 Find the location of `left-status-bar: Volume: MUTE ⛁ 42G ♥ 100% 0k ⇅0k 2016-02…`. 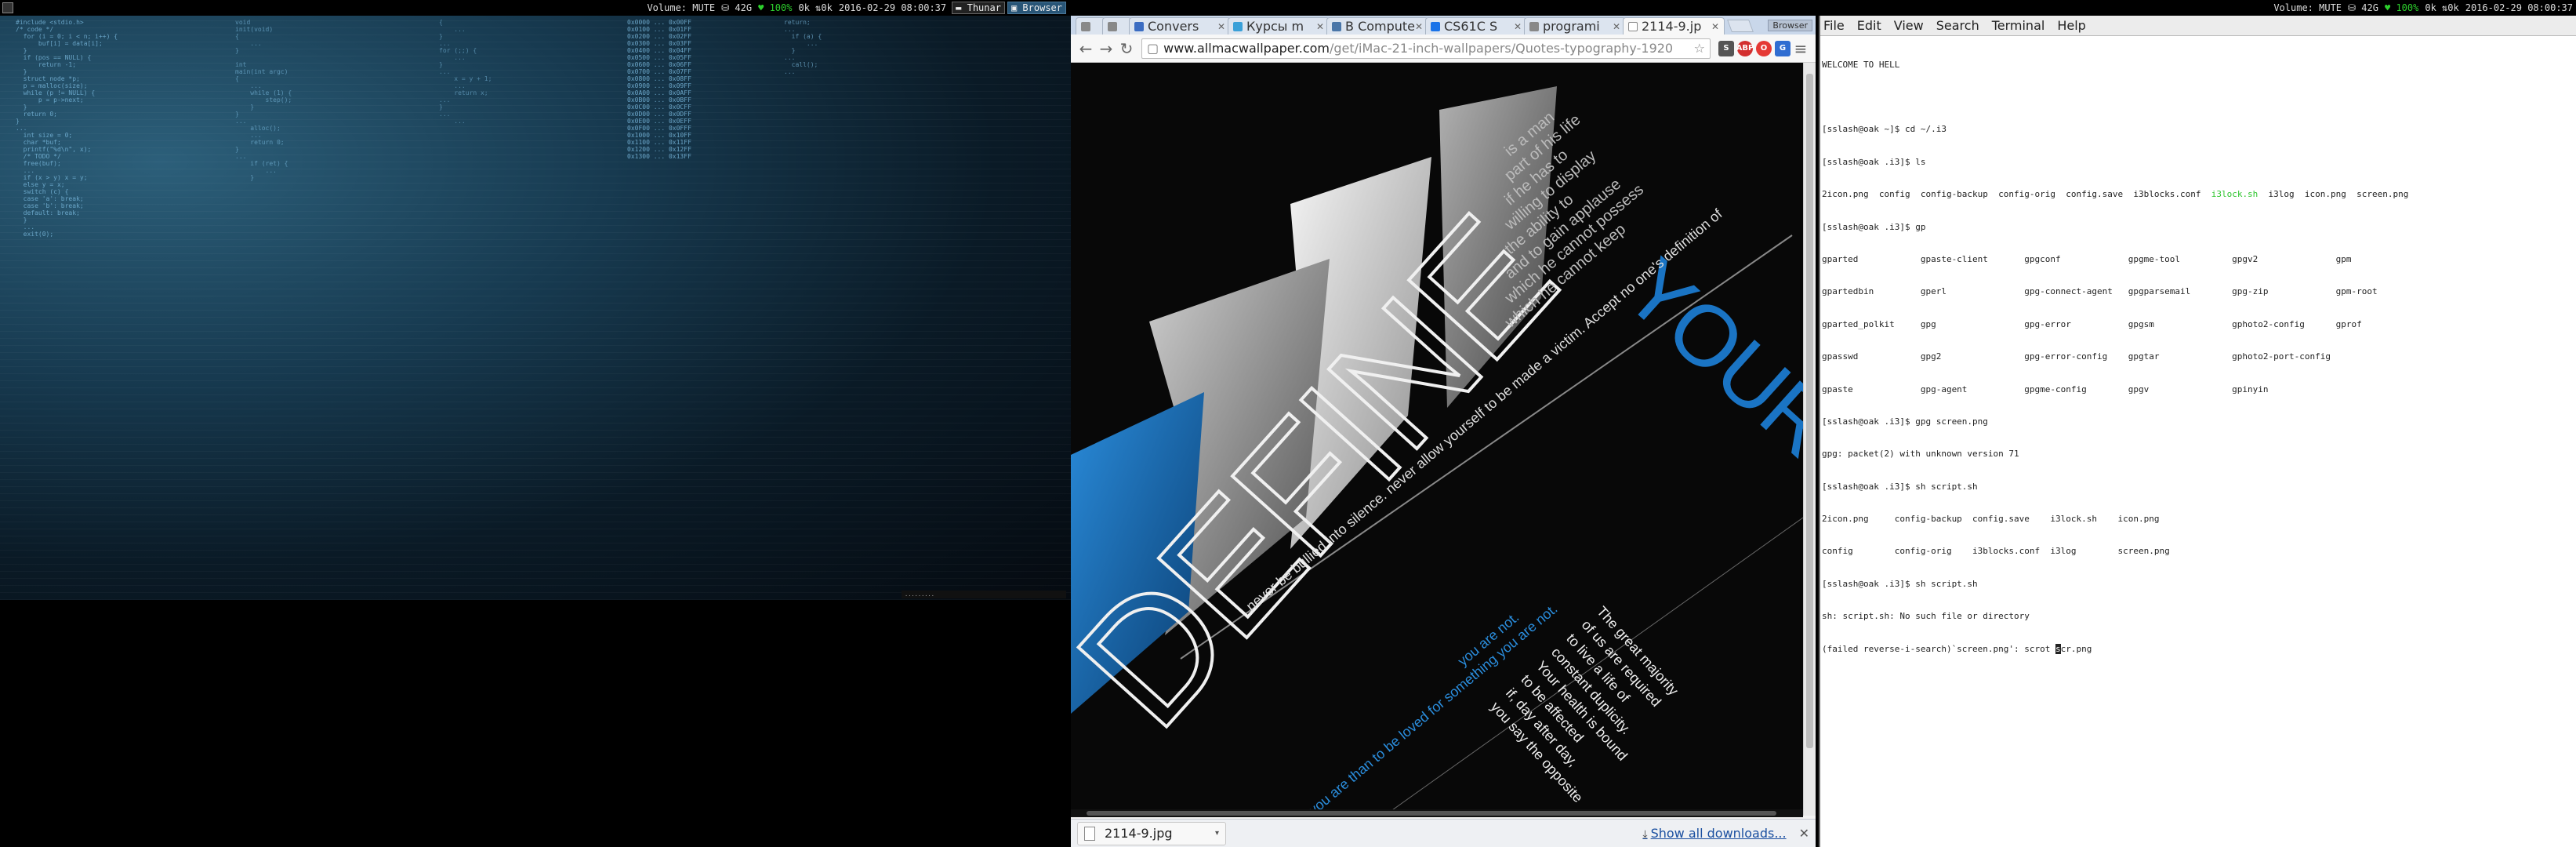

left-status-bar: Volume: MUTE ⛁ 42G ♥ 100% 0k ⇅0k 2016-02… is located at coordinates (536, 8).